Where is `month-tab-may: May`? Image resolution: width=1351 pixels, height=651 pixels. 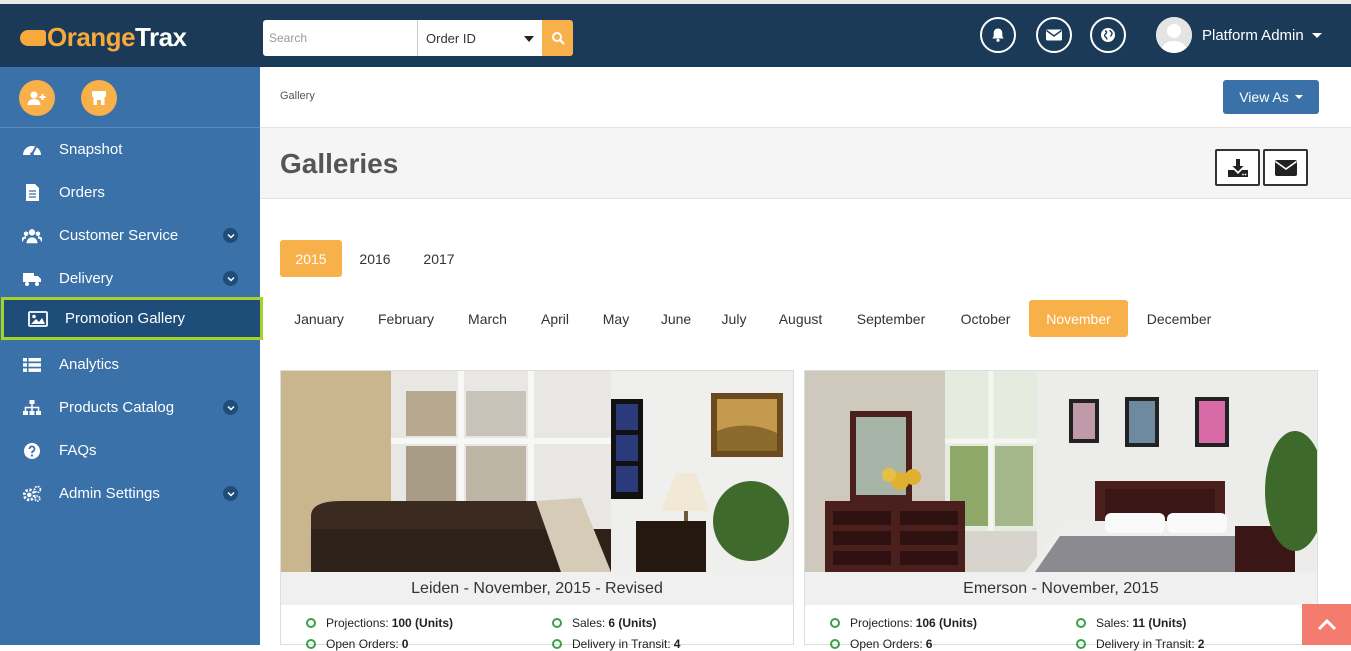 month-tab-may: May is located at coordinates (616, 318).